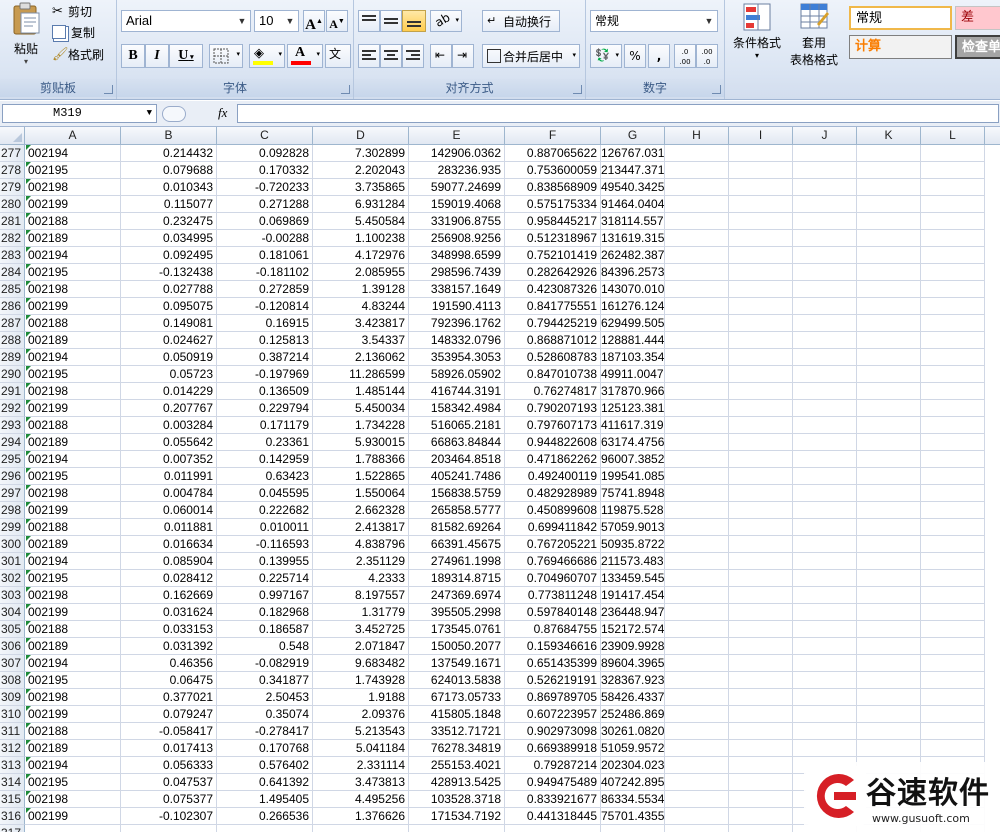 Image resolution: width=1000 pixels, height=832 pixels. What do you see at coordinates (12, 425) in the screenshot?
I see `row-header: 293` at bounding box center [12, 425].